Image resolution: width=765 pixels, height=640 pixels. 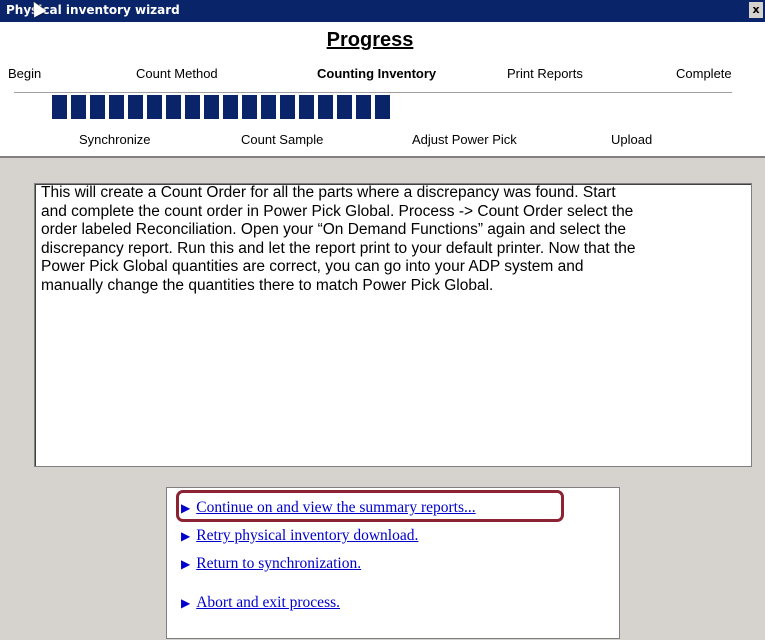 What do you see at coordinates (756, 10) in the screenshot?
I see `close-icon: x` at bounding box center [756, 10].